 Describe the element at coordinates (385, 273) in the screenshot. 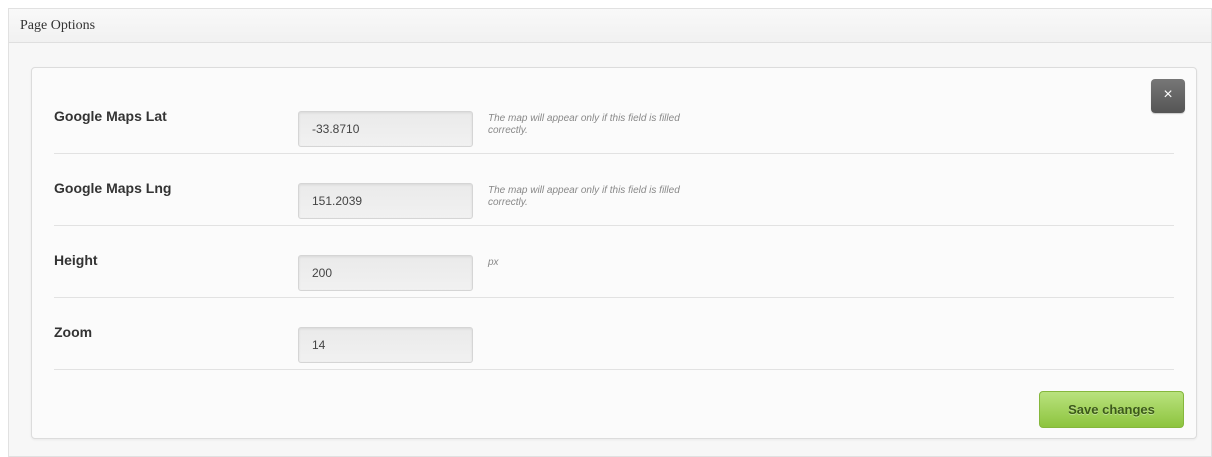

I see `height-input` at that location.